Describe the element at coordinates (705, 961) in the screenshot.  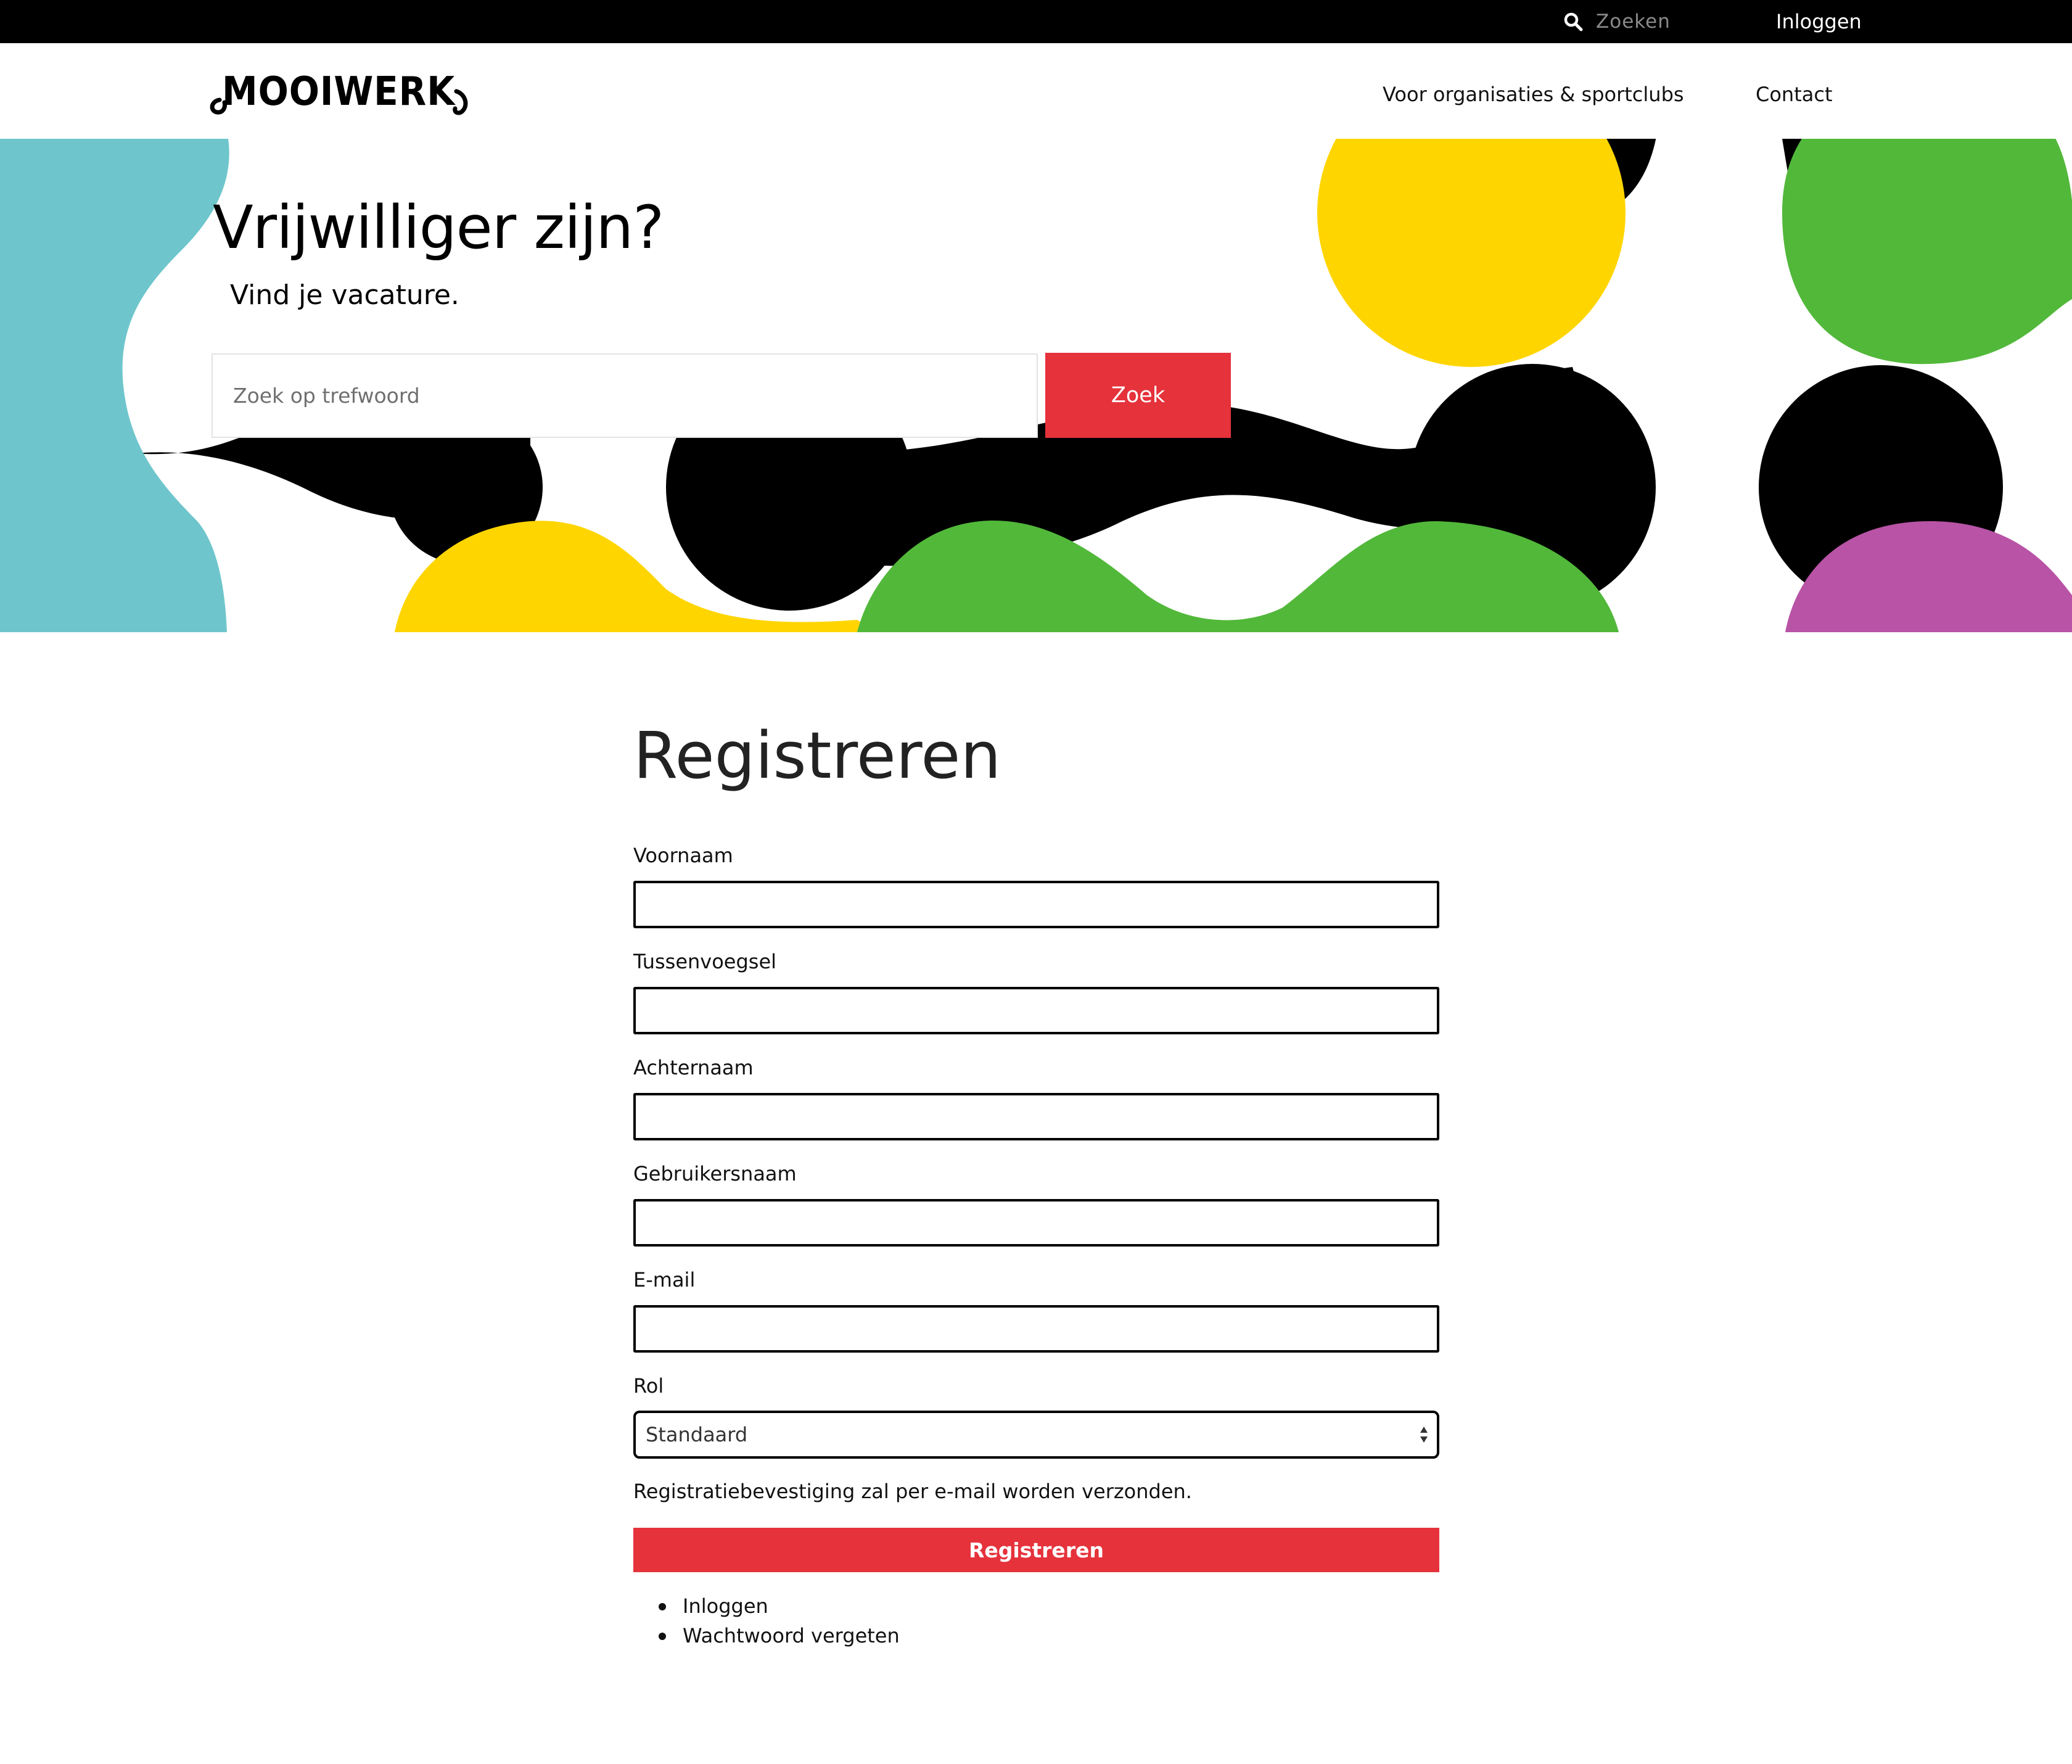
I see `infix-label: Tussenvoegsel` at that location.